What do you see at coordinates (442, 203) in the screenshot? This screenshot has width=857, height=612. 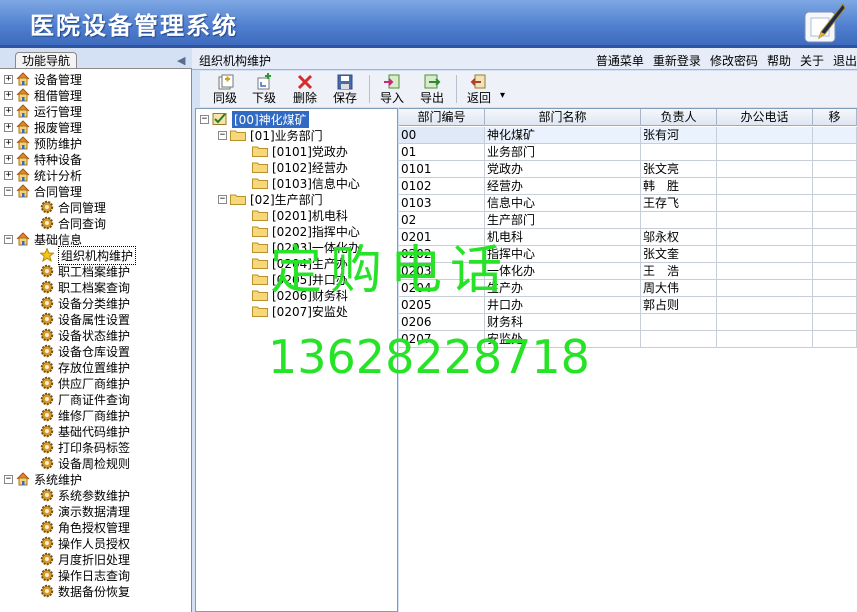 I see `table-cell: 0103` at bounding box center [442, 203].